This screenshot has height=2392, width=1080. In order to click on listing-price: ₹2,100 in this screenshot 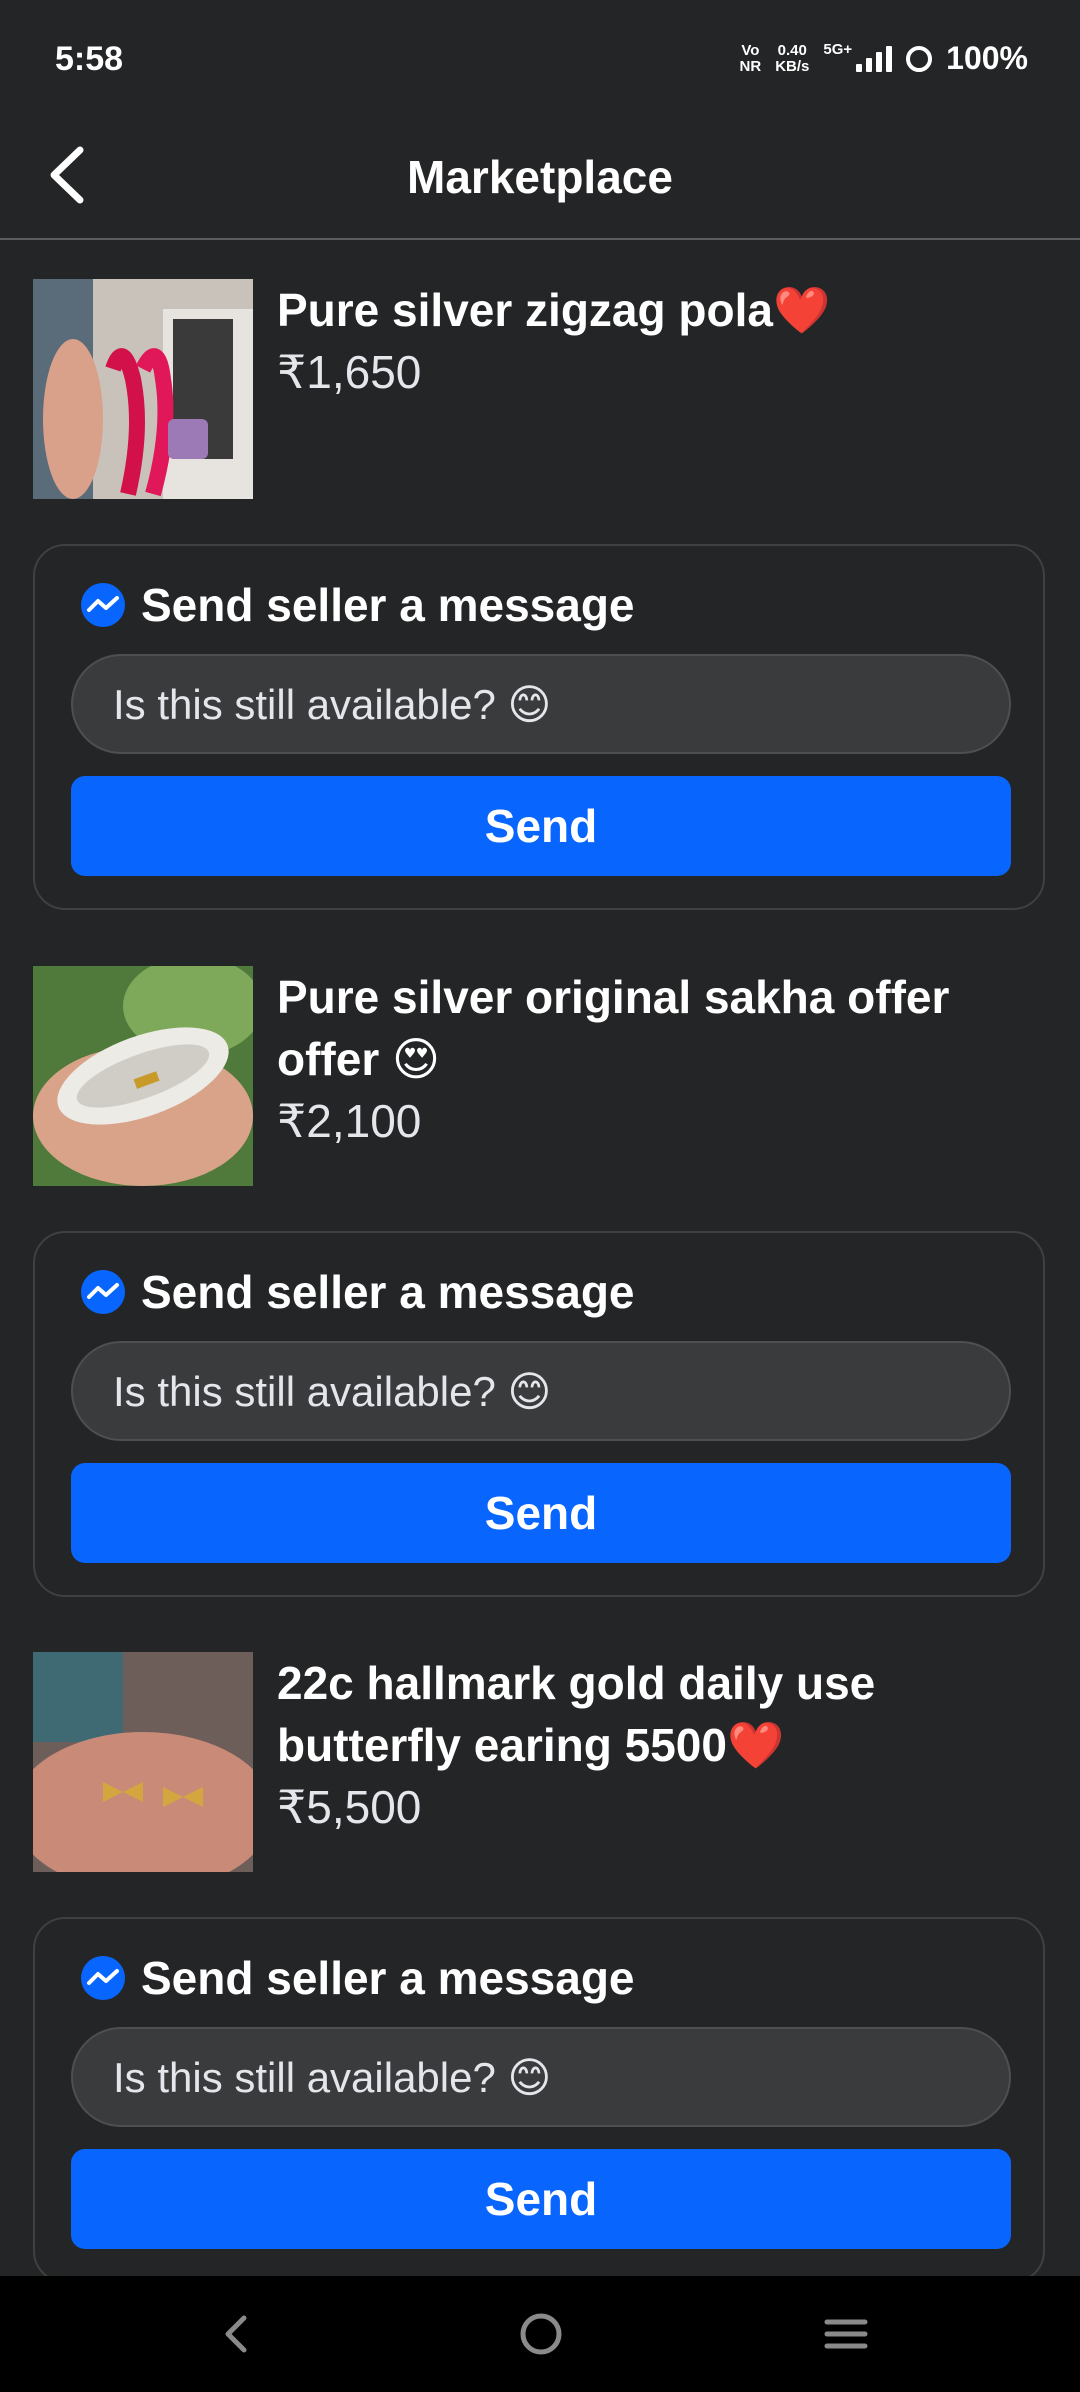, I will do `click(349, 1121)`.